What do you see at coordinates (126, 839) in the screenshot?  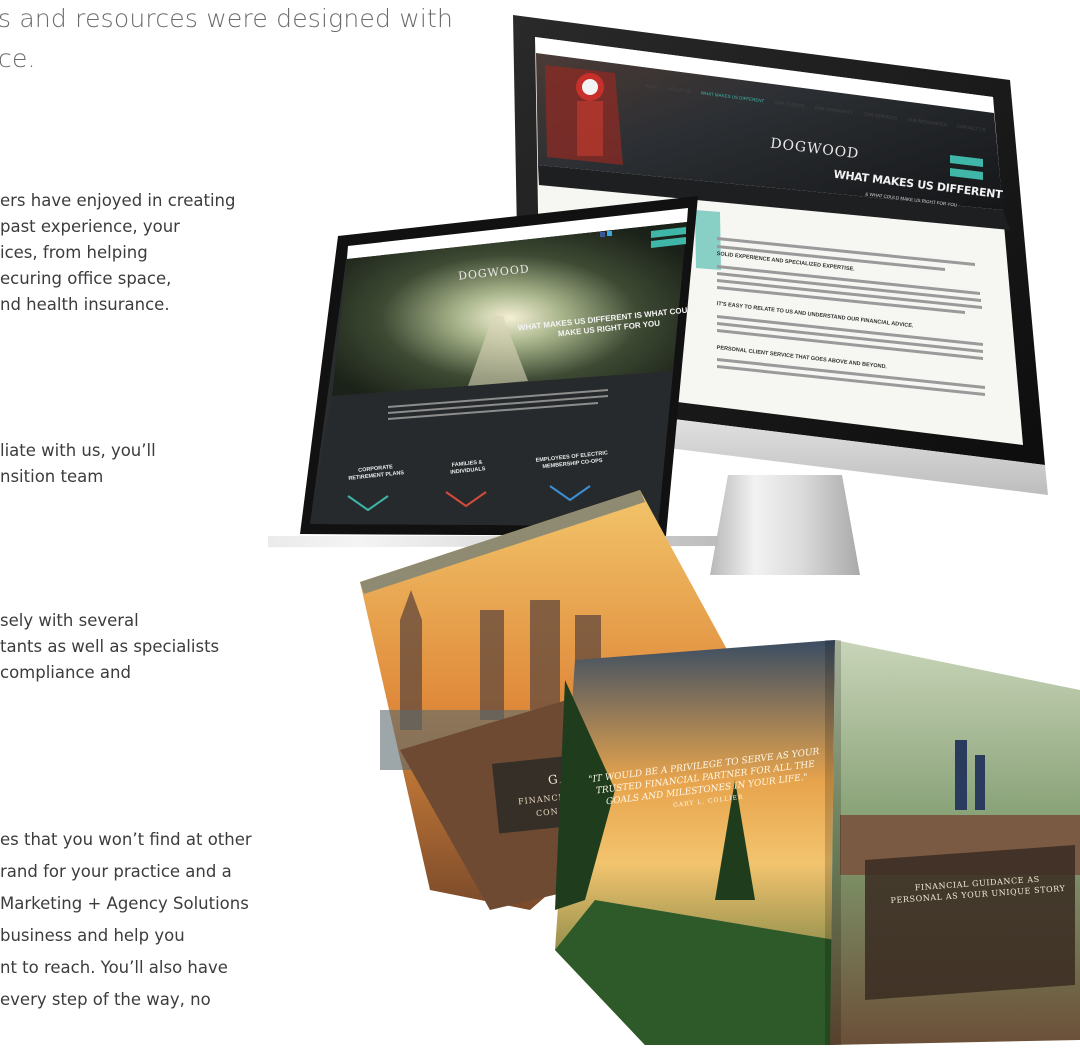 I see `para4-line: es that you won’t find at other` at bounding box center [126, 839].